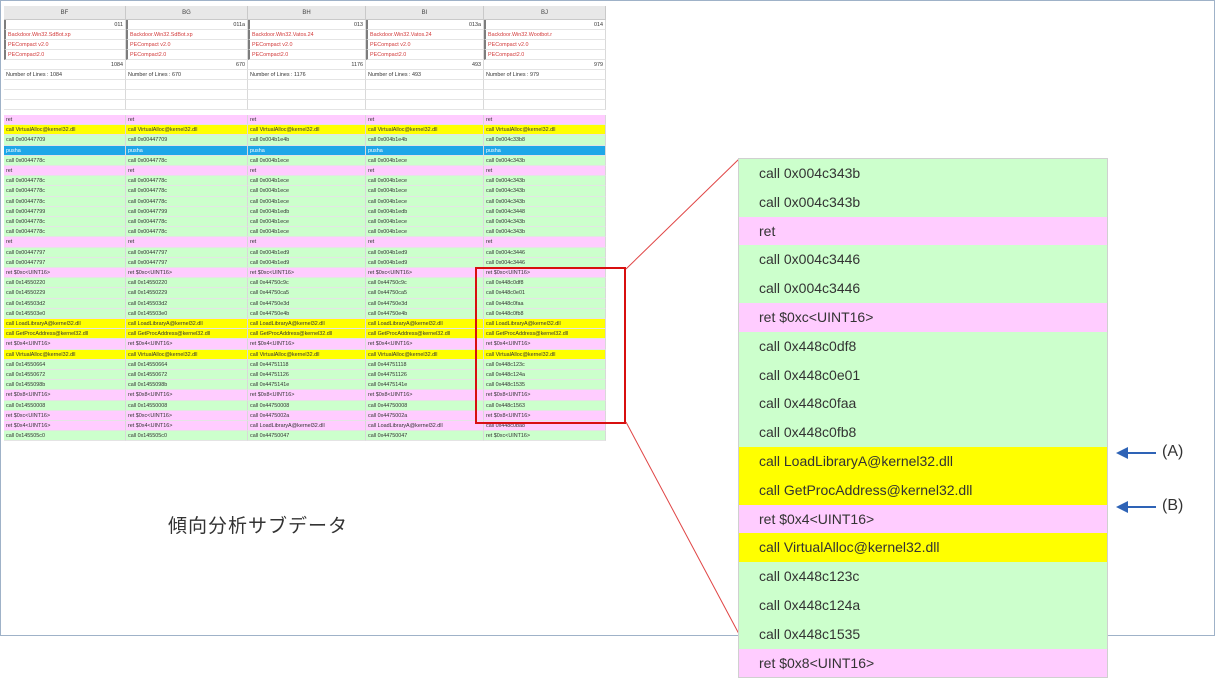 The image size is (1215, 678). Describe the element at coordinates (923, 375) in the screenshot. I see `zoom-instruction-row: call 0x448c0e01` at that location.